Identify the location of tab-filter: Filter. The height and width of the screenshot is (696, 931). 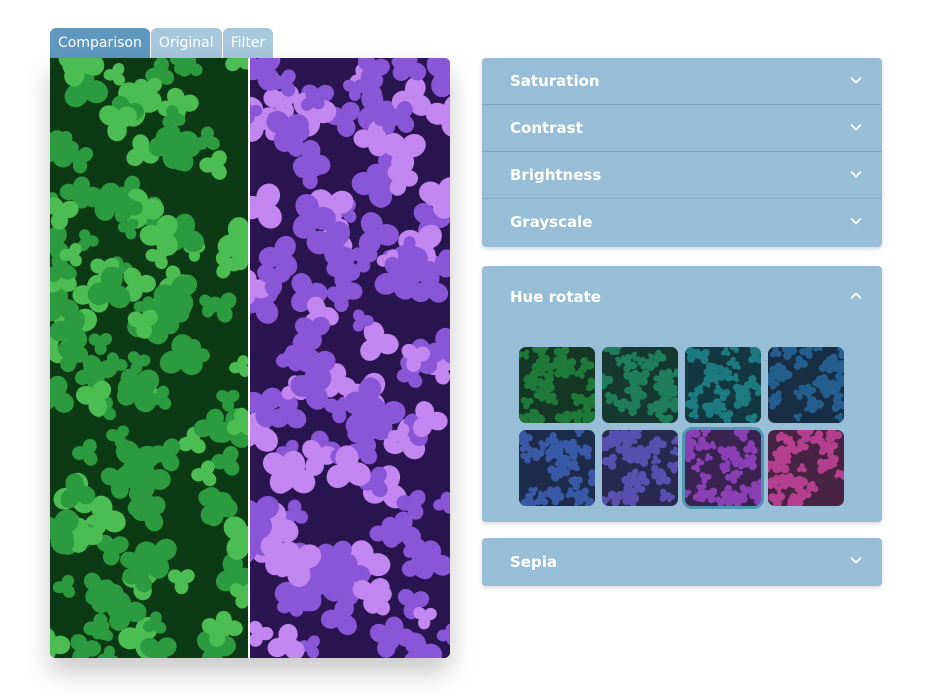
(248, 43).